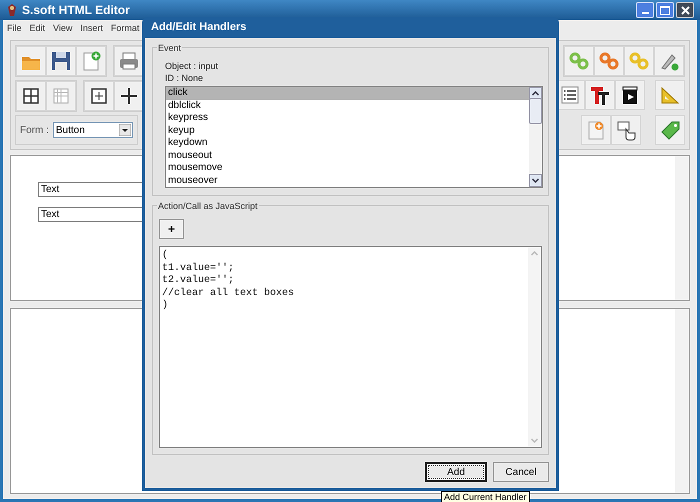 This screenshot has width=700, height=502. What do you see at coordinates (171, 229) in the screenshot?
I see `add-line-button: +` at bounding box center [171, 229].